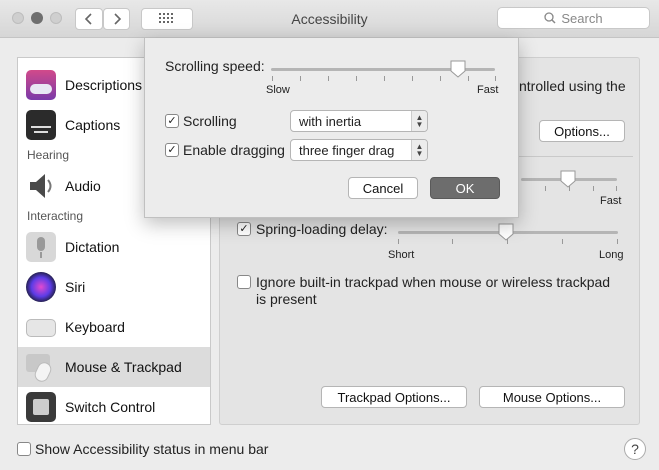 This screenshot has width=659, height=470. What do you see at coordinates (123, 367) in the screenshot?
I see `sidebar-item-label: Mouse & Trackpad` at bounding box center [123, 367].